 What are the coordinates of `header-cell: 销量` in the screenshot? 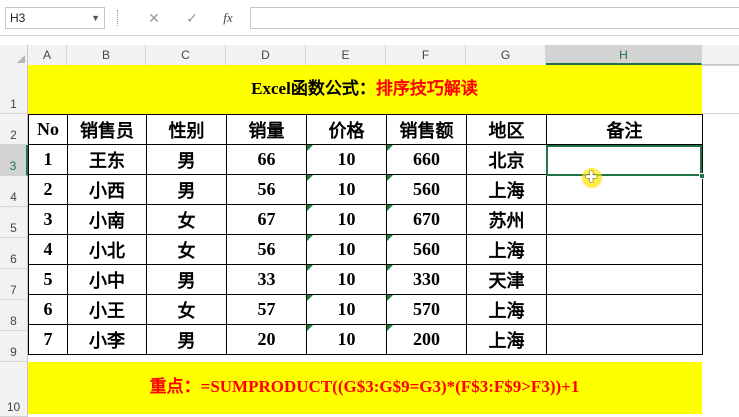 It's located at (266, 129).